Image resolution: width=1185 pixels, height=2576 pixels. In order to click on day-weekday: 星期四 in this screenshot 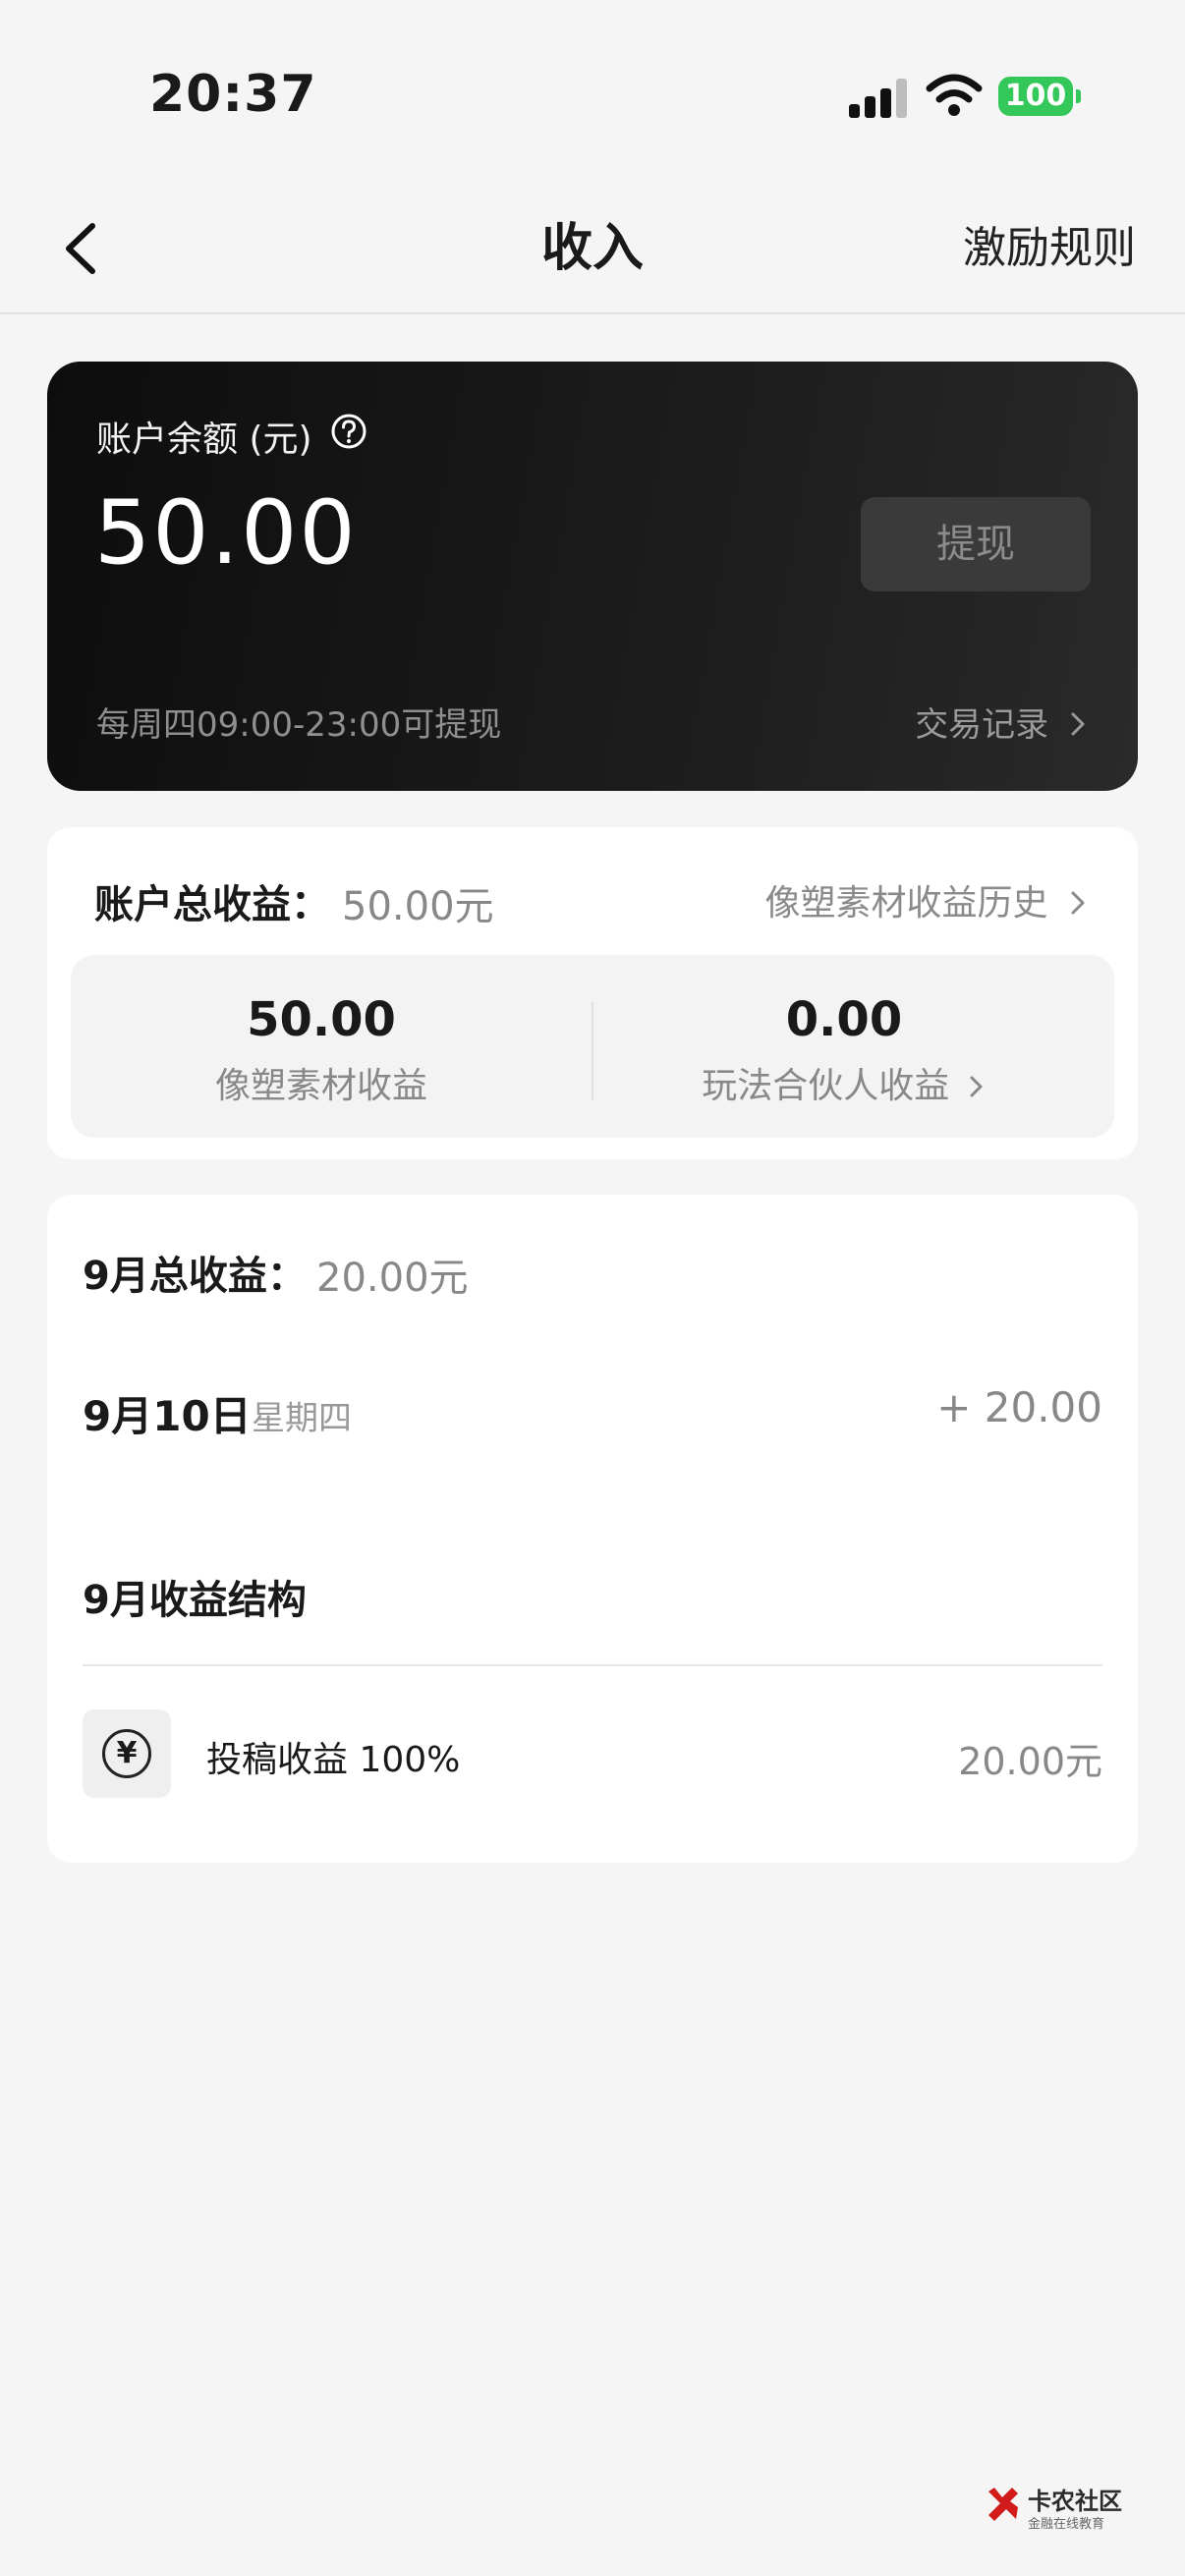, I will do `click(302, 1418)`.